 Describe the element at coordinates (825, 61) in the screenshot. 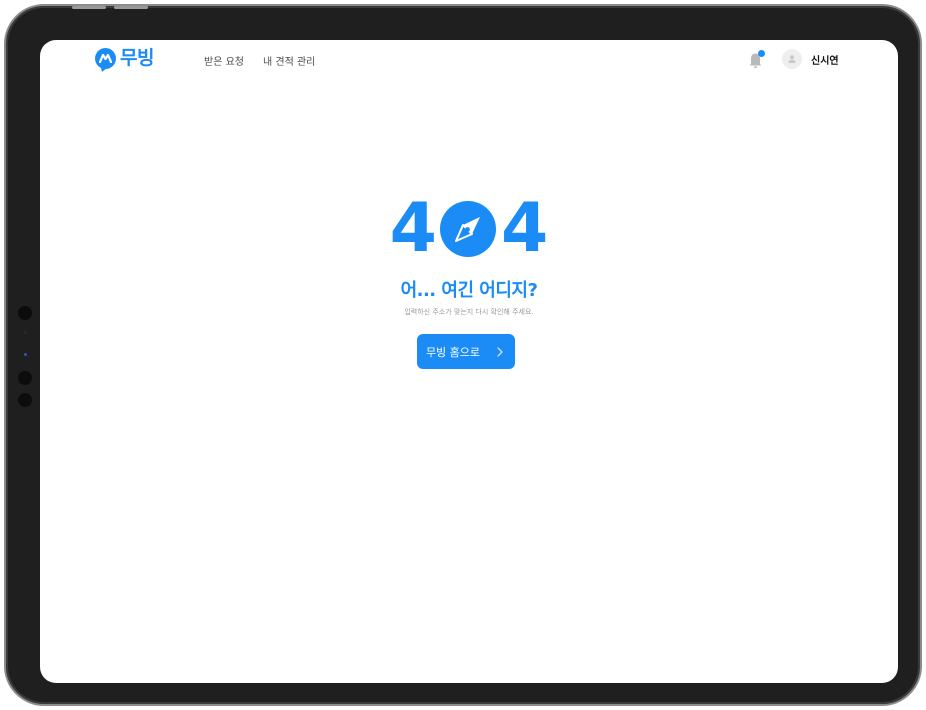

I see `user-name: 신시연` at that location.